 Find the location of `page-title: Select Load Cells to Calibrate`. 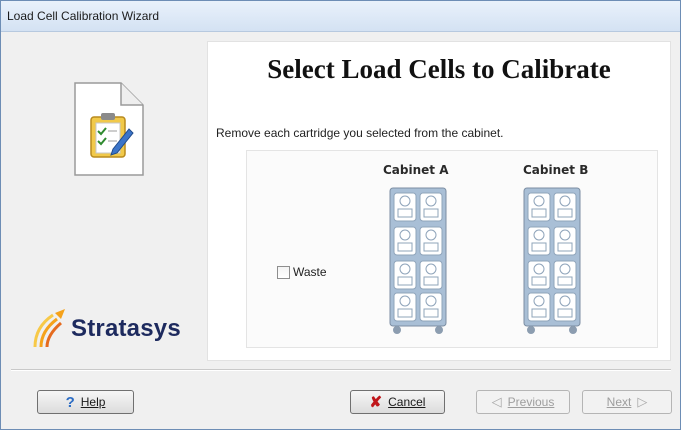

page-title: Select Load Cells to Calibrate is located at coordinates (439, 69).